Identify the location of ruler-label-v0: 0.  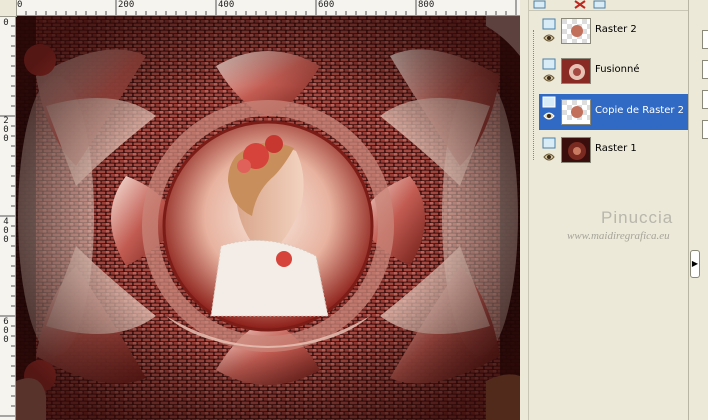
(6, 23).